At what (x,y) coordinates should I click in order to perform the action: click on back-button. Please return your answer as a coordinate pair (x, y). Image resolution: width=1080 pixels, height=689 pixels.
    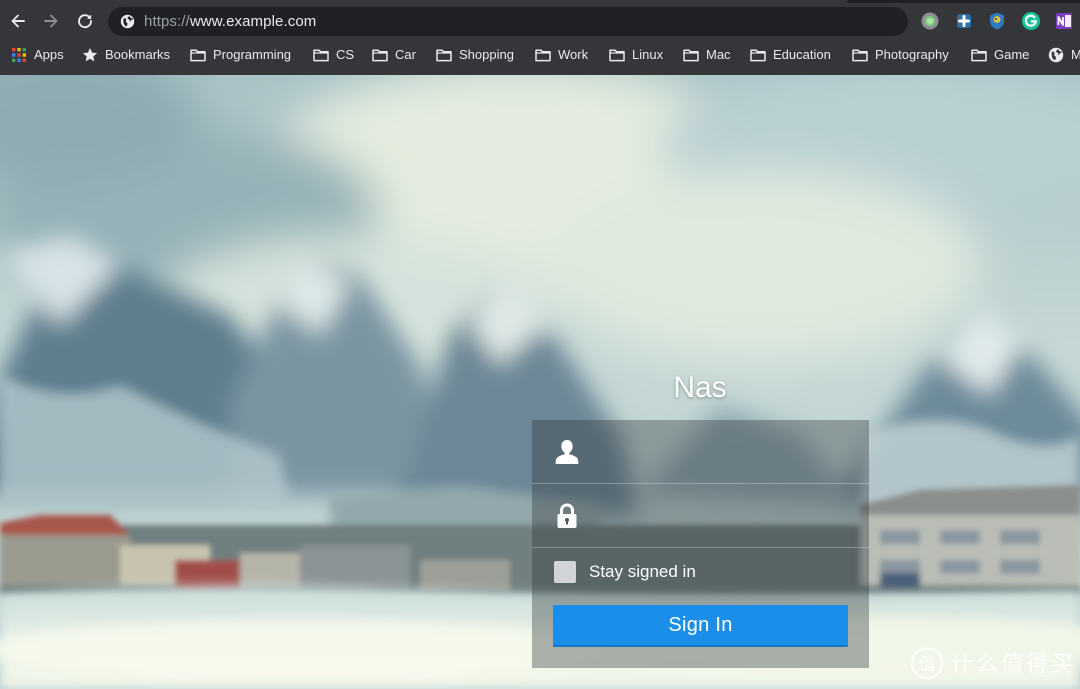
    Looking at the image, I should click on (18, 21).